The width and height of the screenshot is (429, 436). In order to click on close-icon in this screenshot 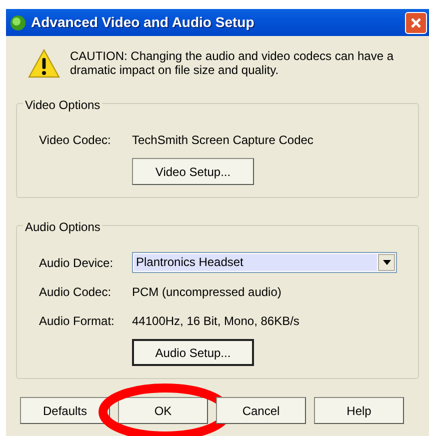, I will do `click(416, 22)`.